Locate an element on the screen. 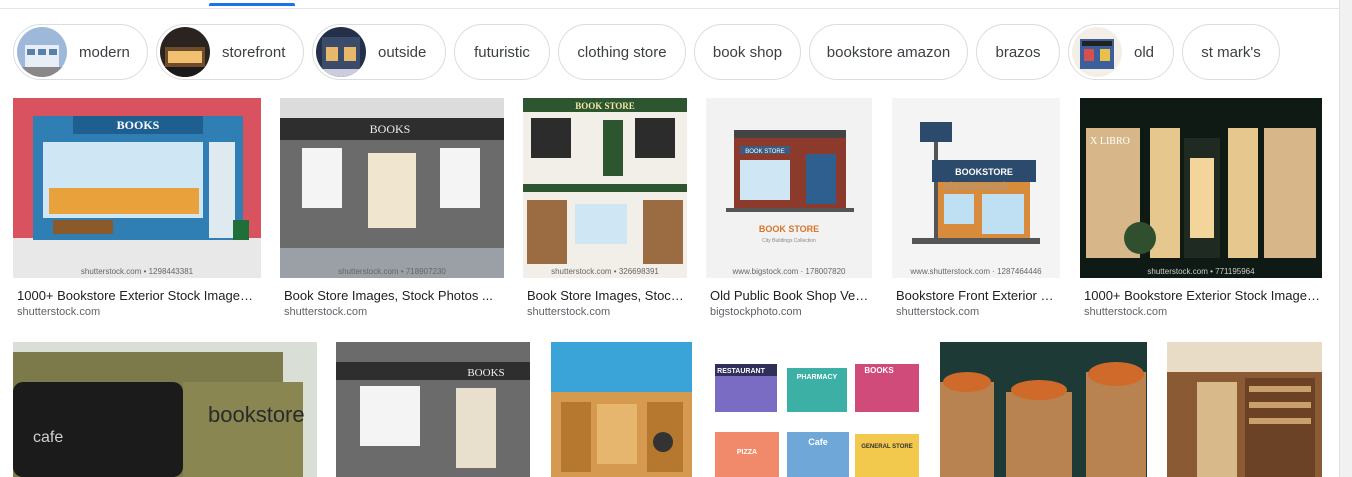  chip-label: modern is located at coordinates (104, 52).